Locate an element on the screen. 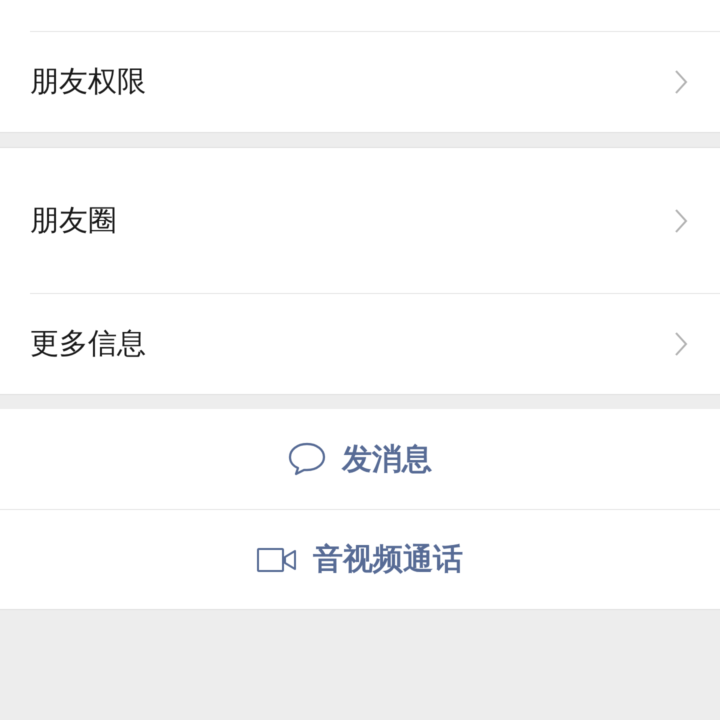 The height and width of the screenshot is (720, 720). action-button: 音视频通话 is located at coordinates (360, 559).